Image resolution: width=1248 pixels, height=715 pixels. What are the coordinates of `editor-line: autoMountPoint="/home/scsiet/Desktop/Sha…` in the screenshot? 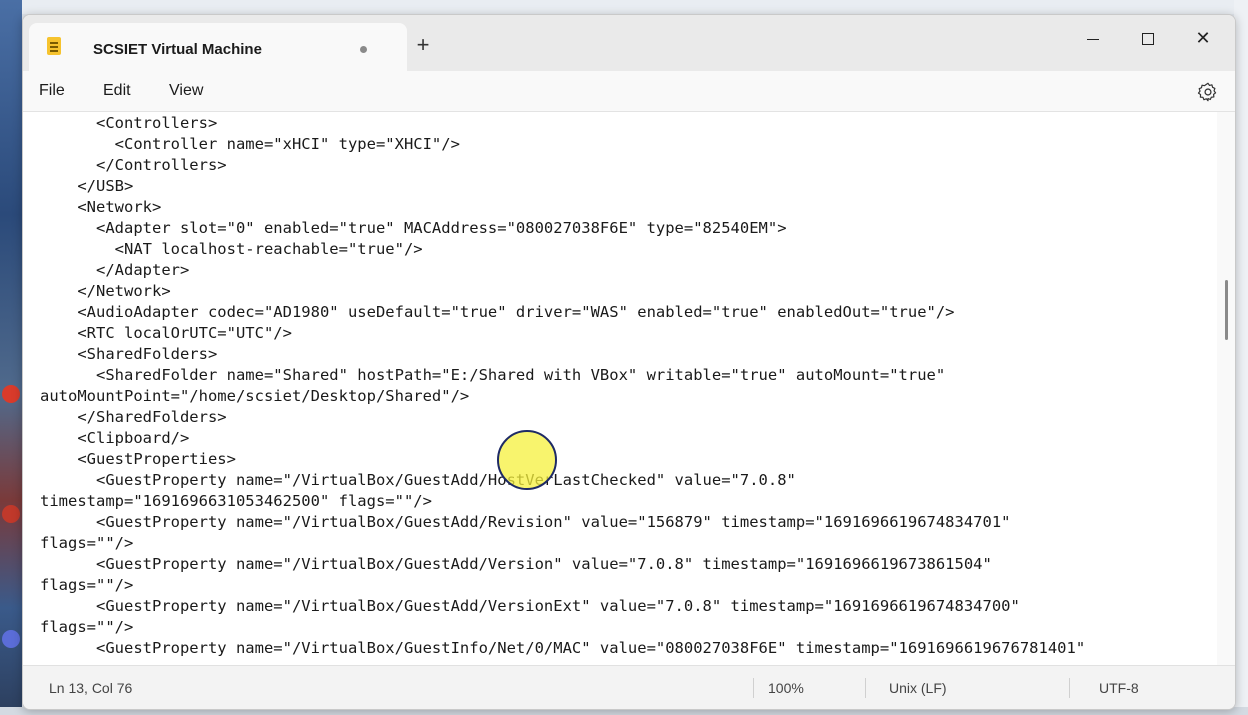 It's located at (255, 396).